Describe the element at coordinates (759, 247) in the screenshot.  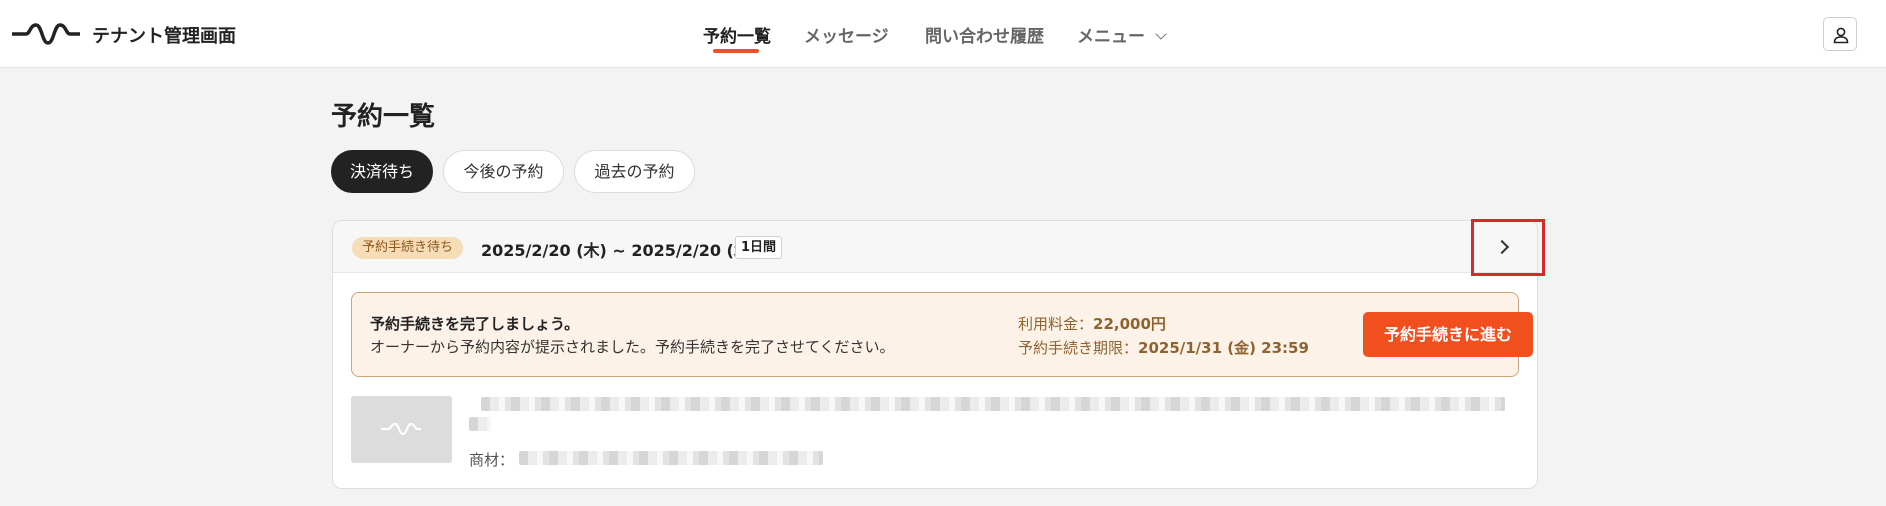
I see `duration-badge: 1日間` at that location.